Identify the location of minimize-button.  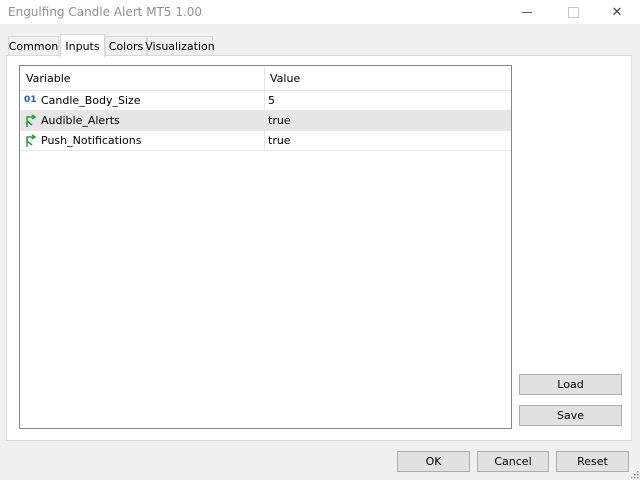
(527, 12).